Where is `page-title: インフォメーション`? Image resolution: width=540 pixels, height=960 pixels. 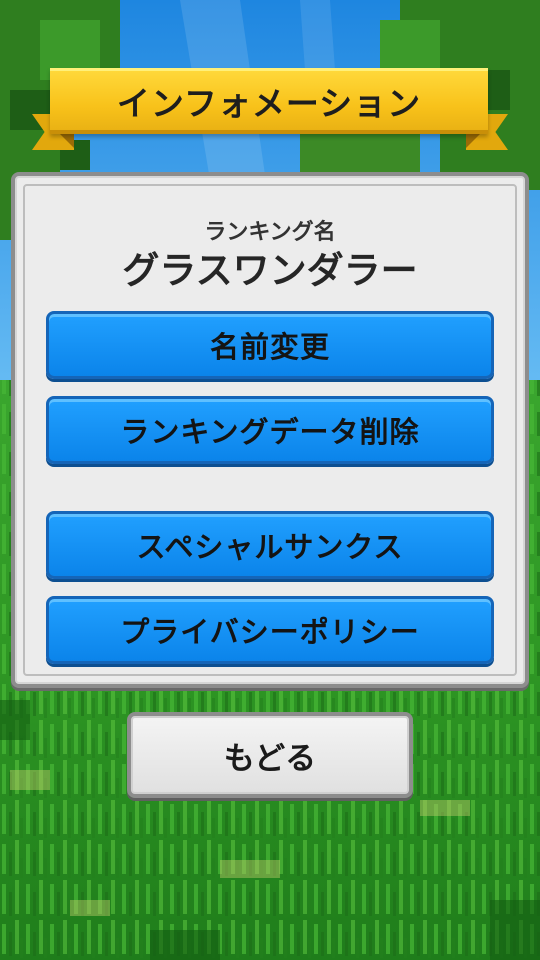
page-title: インフォメーション is located at coordinates (269, 103).